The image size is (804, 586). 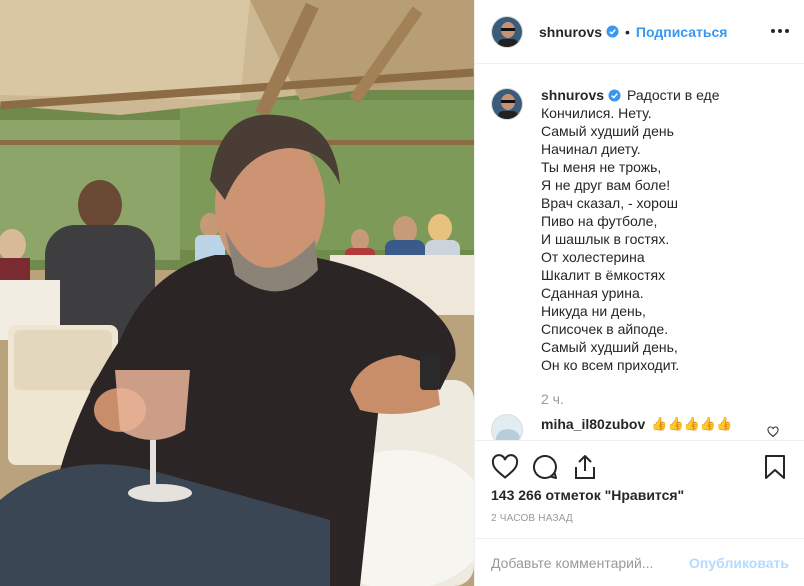 I want to click on heart-icon, so click(x=505, y=467).